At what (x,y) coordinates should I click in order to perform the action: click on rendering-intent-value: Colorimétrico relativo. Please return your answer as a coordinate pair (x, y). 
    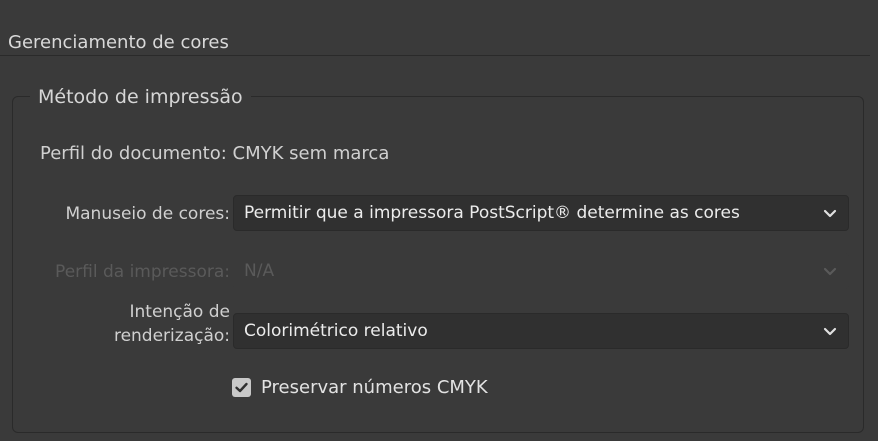
    Looking at the image, I should click on (336, 331).